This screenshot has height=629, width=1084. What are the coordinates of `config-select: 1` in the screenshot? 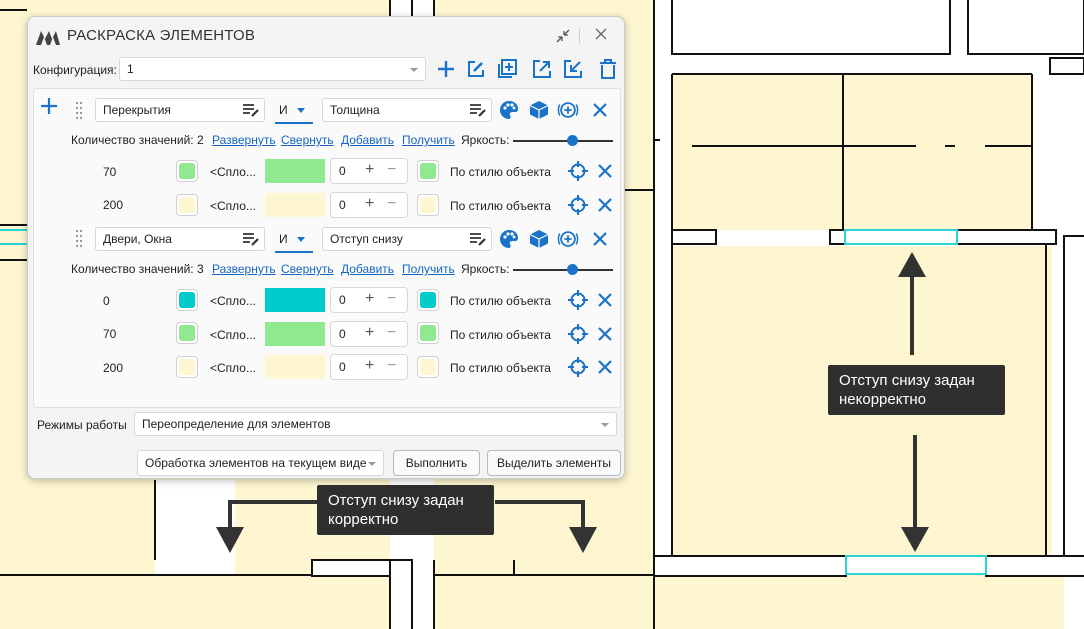 It's located at (272, 69).